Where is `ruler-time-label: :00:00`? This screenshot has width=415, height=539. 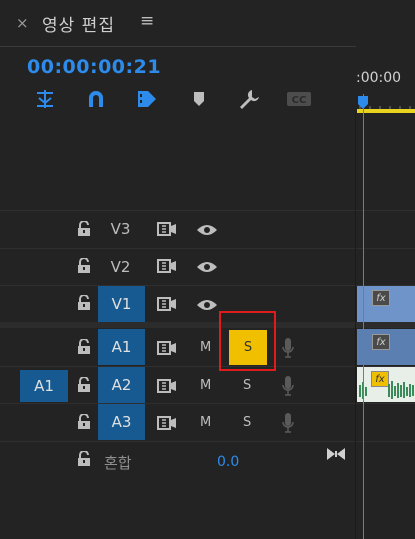
ruler-time-label: :00:00 is located at coordinates (379, 78).